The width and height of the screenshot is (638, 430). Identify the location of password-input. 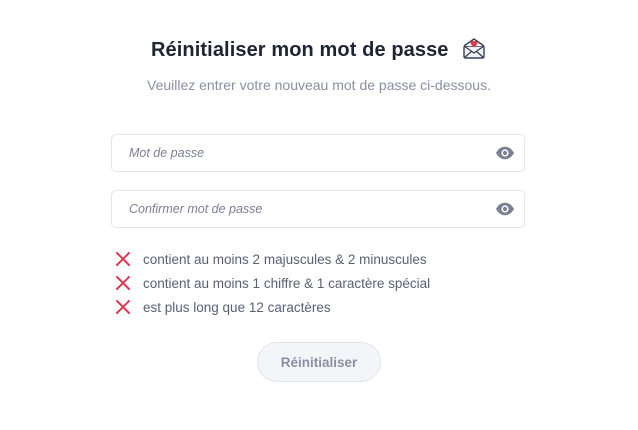
(297, 153).